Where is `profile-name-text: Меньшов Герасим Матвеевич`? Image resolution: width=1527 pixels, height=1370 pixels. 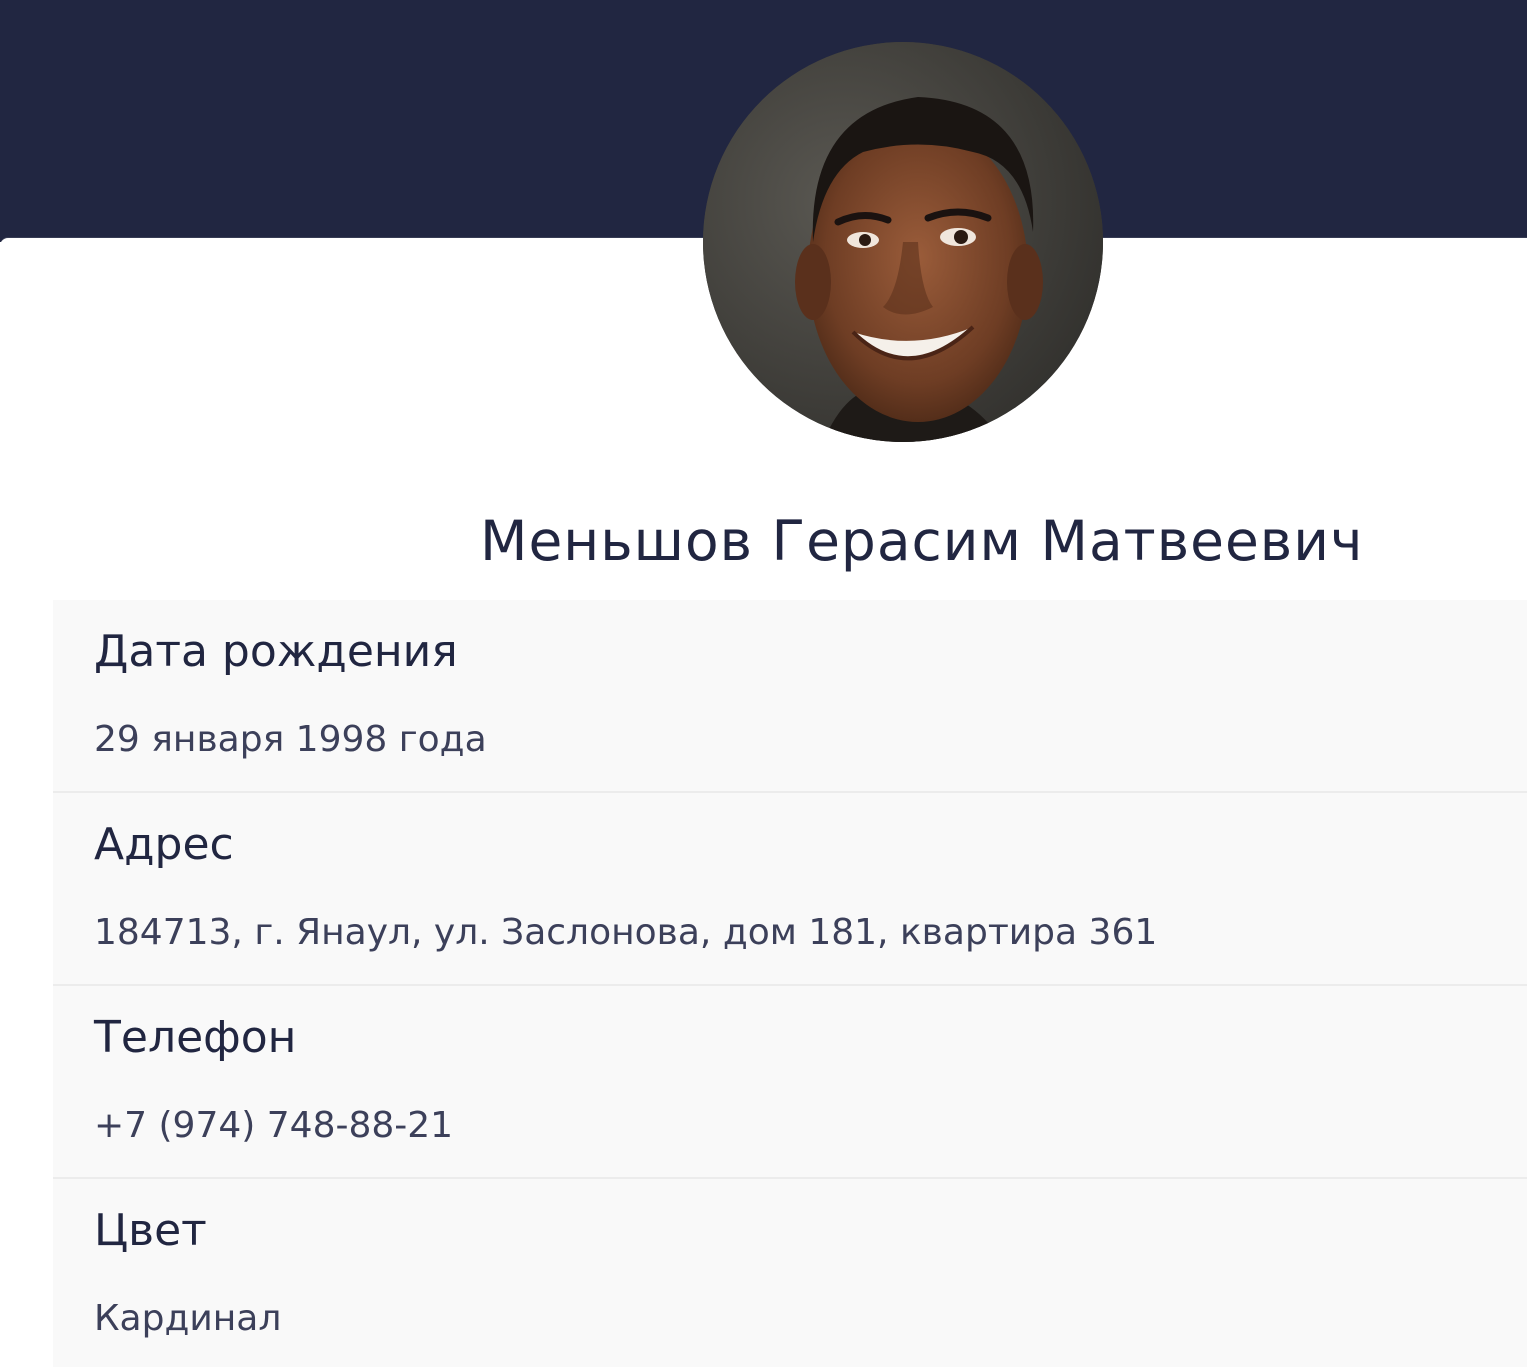 profile-name-text: Меньшов Герасим Матвеевич is located at coordinates (922, 541).